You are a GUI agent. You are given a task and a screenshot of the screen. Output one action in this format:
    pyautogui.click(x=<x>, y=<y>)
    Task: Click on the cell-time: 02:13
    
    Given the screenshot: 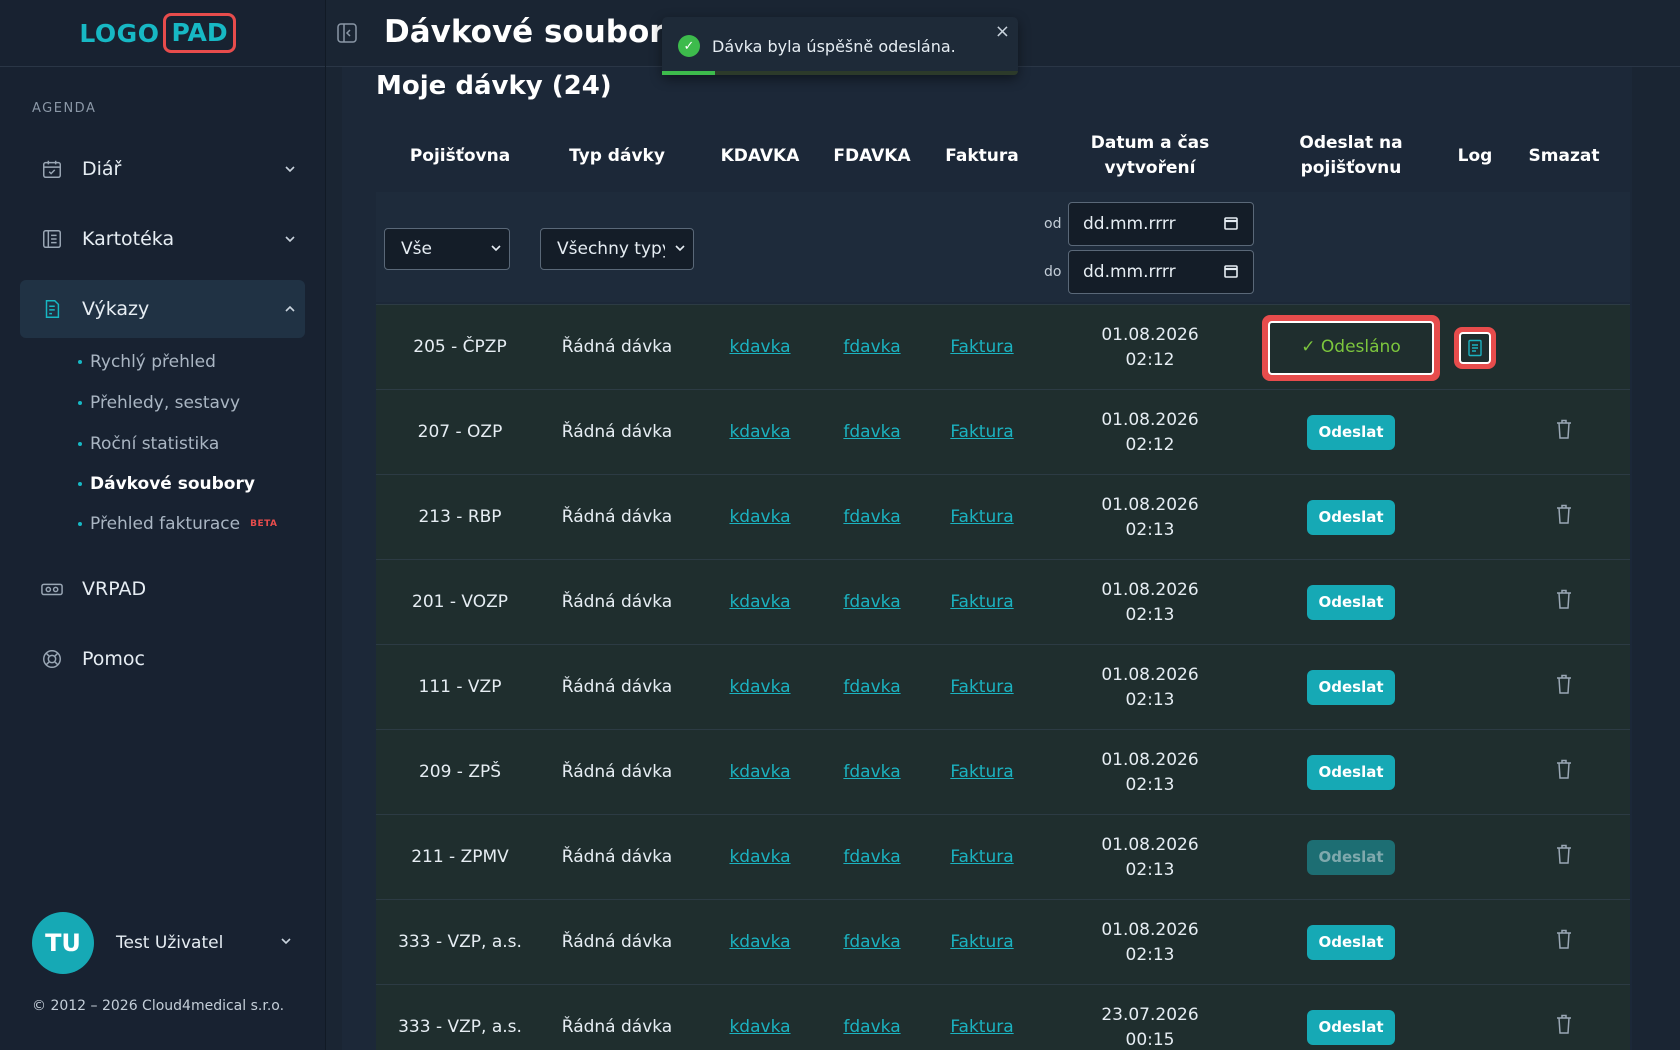 What is the action you would take?
    pyautogui.click(x=1150, y=699)
    